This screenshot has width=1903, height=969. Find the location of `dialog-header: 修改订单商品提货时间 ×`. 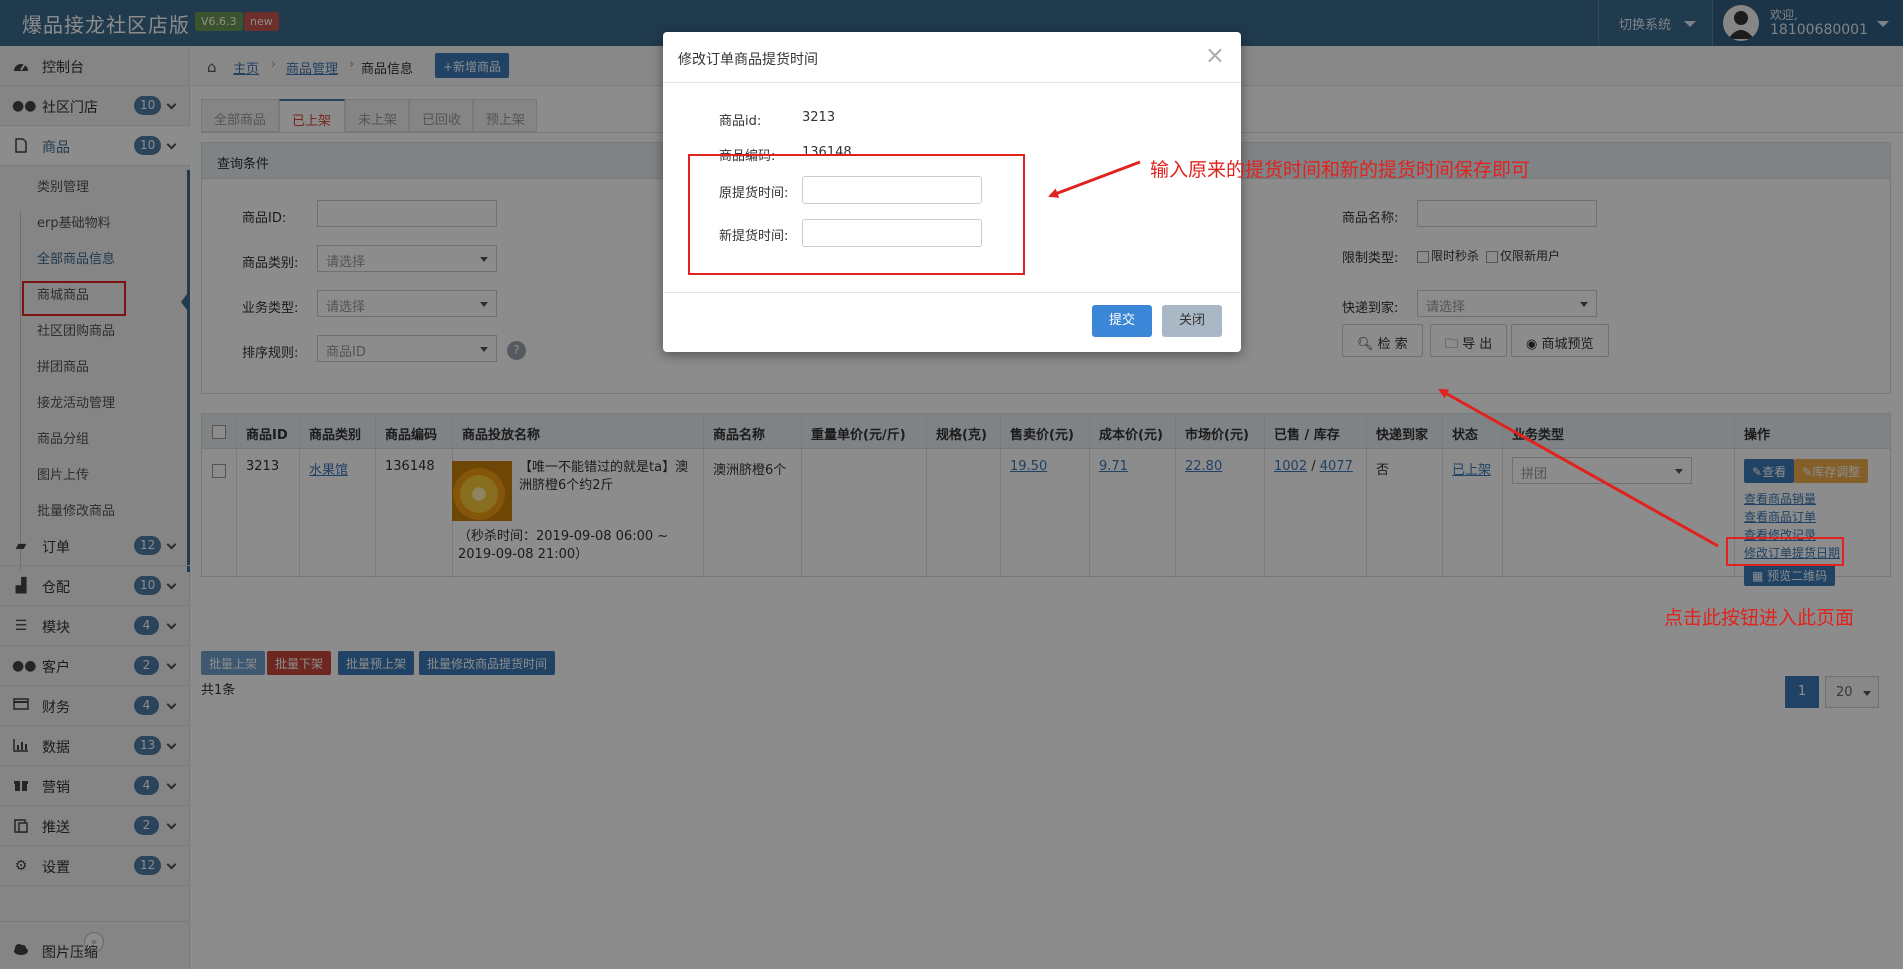

dialog-header: 修改订单商品提货时间 × is located at coordinates (952, 57).